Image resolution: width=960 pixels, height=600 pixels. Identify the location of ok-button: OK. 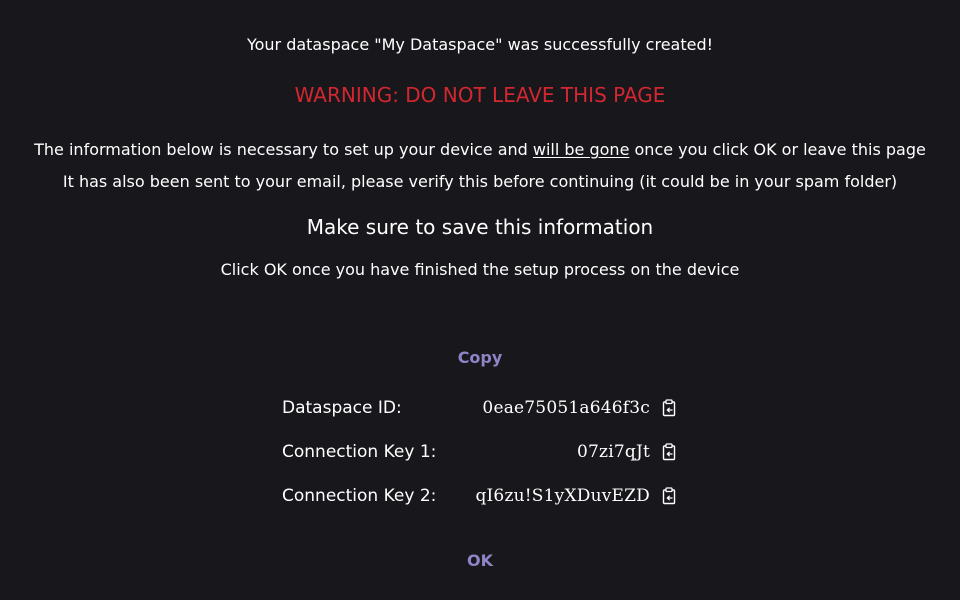
(480, 560).